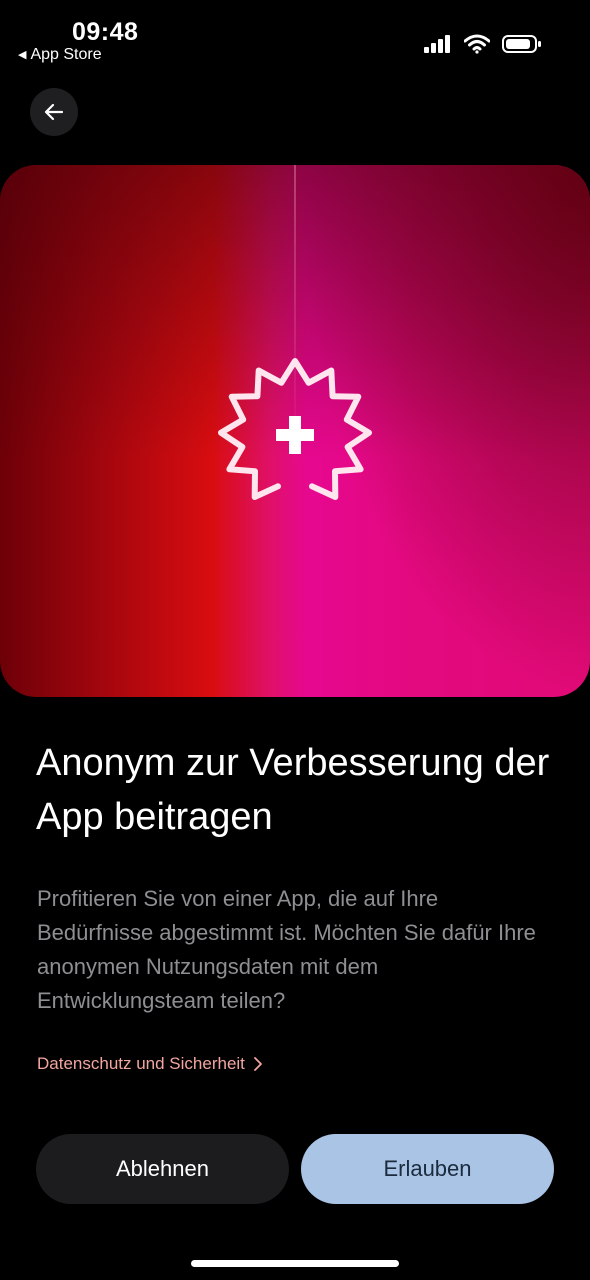 Image resolution: width=590 pixels, height=1280 pixels. Describe the element at coordinates (295, 40) in the screenshot. I see `status-bar: 09:48 ◀ App Store` at that location.